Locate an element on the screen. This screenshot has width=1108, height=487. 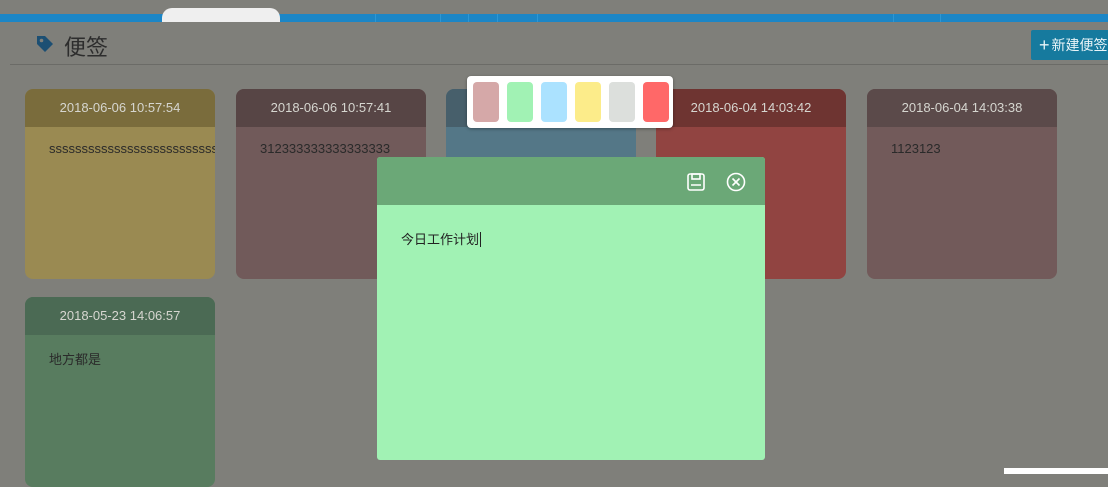
editor-header is located at coordinates (571, 181).